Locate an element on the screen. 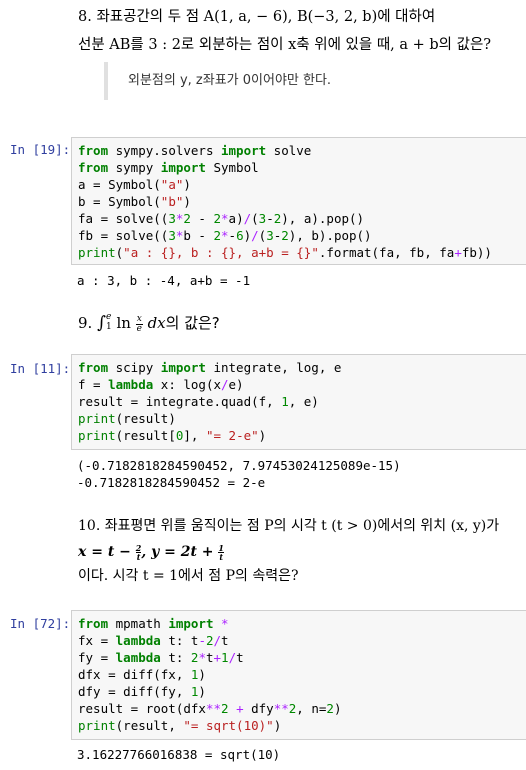 Image resolution: width=526 pixels, height=770 pixels. code-line: from scipy import integrate, log, e is located at coordinates (299, 367).